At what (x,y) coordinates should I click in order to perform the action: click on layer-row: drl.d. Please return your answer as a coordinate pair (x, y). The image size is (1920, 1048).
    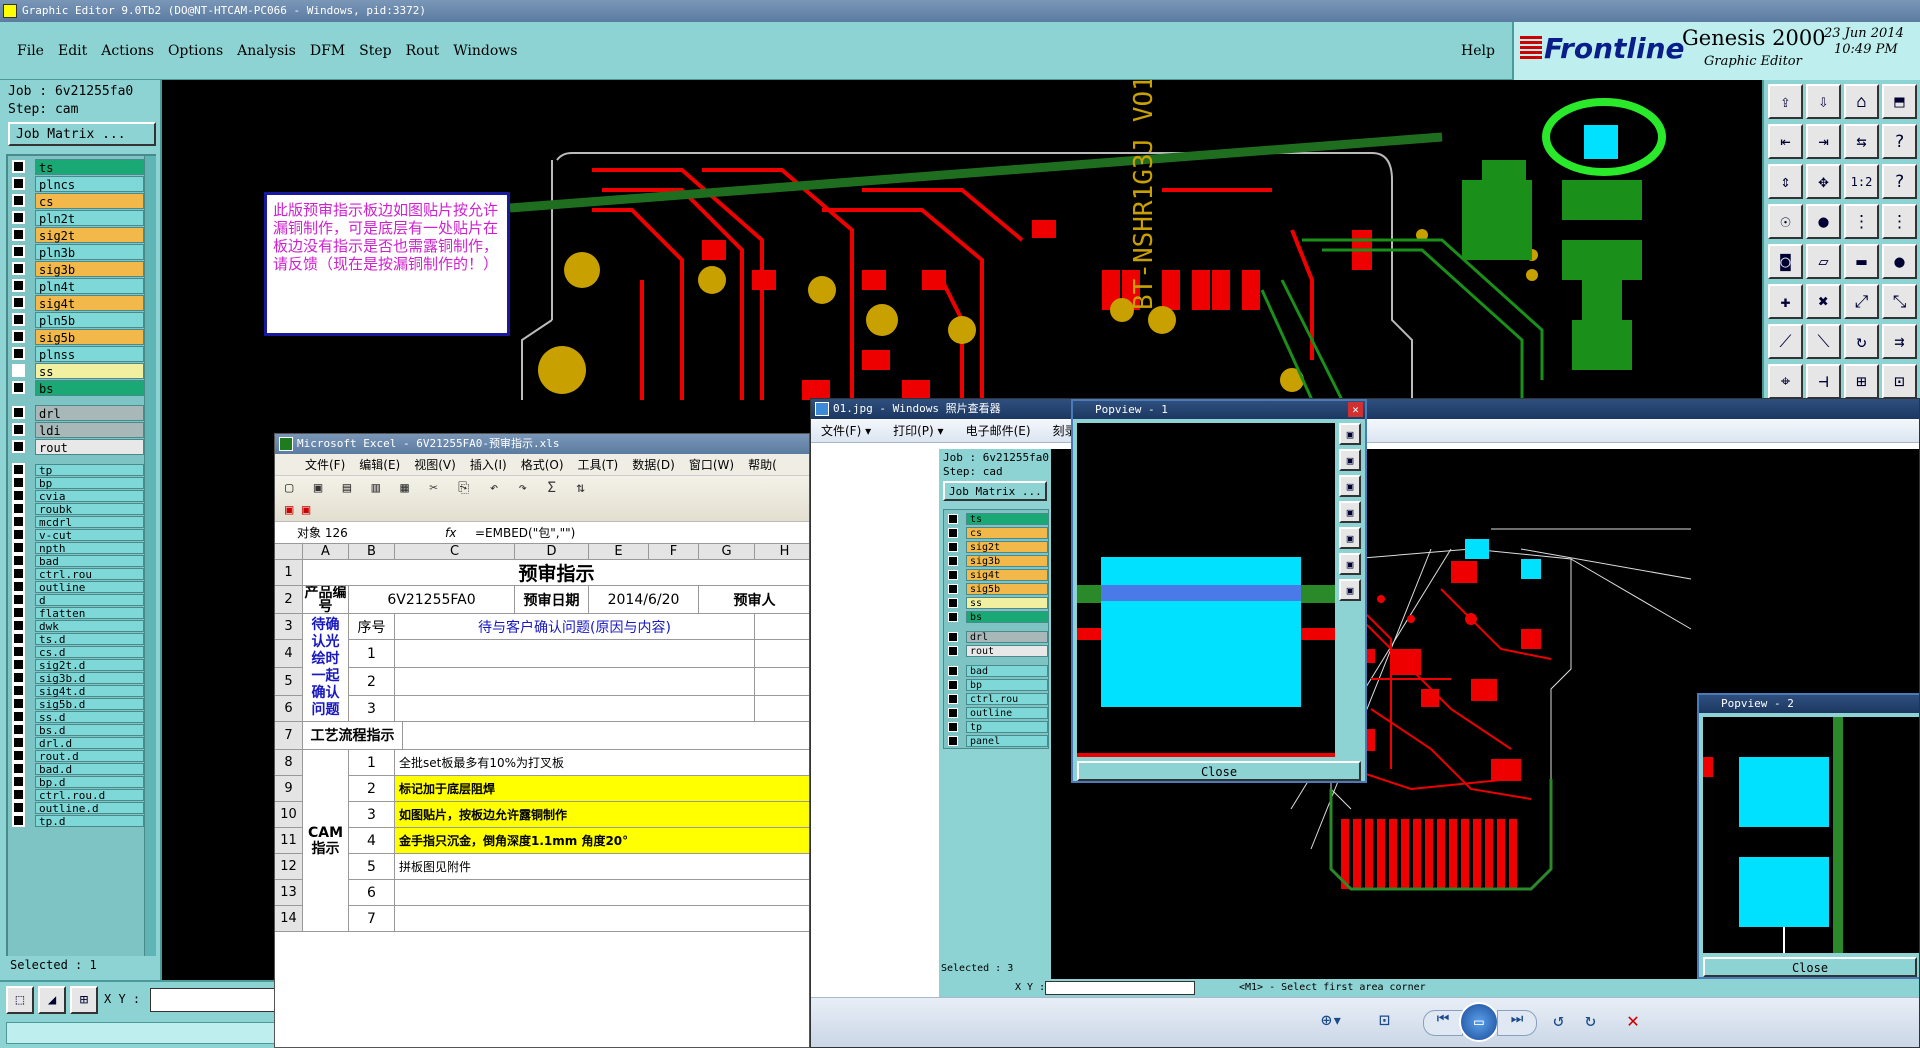
    Looking at the image, I should click on (76, 742).